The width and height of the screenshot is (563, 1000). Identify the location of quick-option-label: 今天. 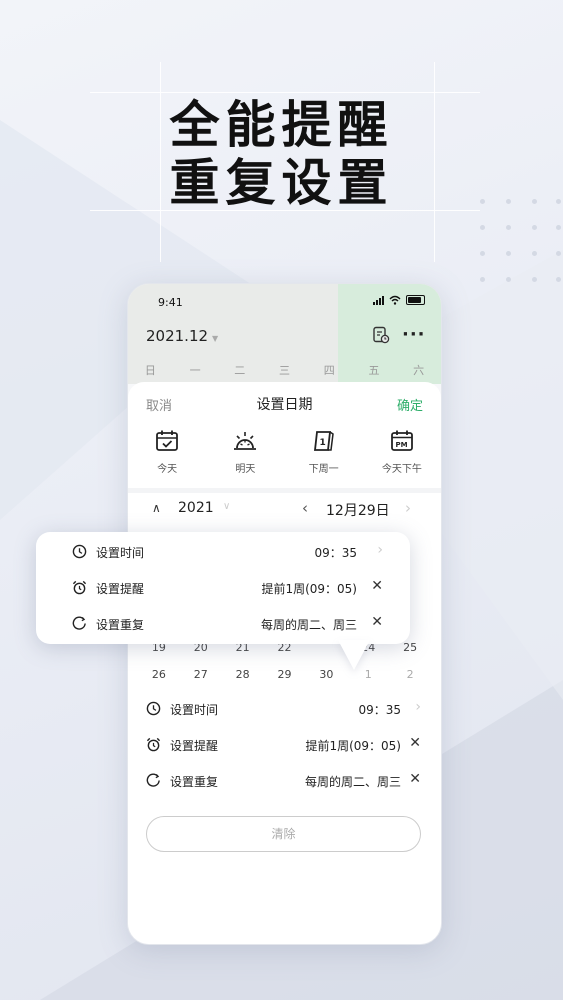
(167, 469).